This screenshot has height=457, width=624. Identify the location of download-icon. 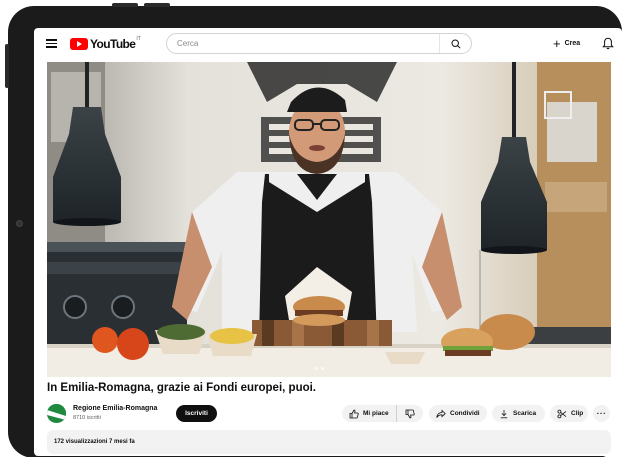
(504, 413).